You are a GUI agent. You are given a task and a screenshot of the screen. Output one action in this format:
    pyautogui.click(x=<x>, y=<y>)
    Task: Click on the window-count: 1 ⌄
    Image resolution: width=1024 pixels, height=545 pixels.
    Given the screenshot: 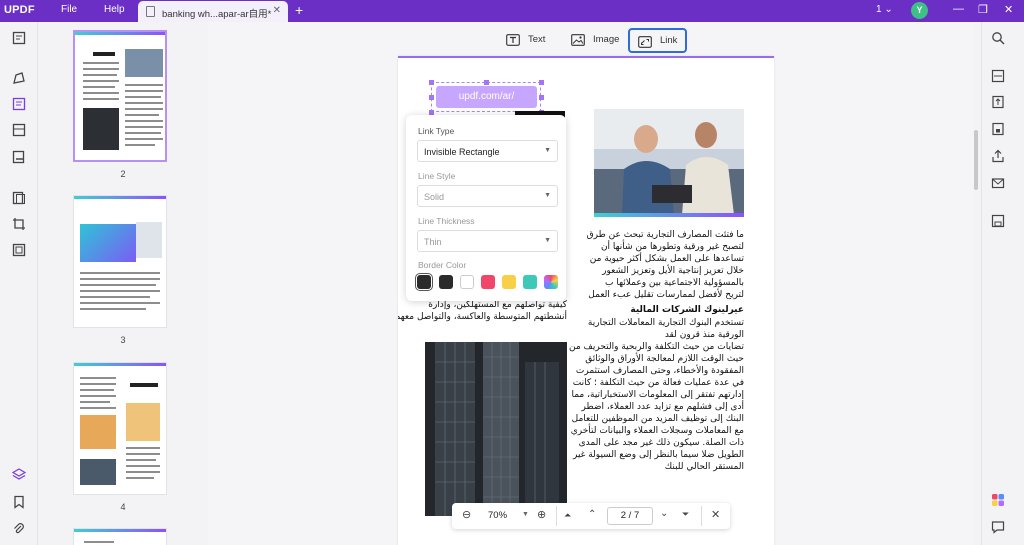 What is the action you would take?
    pyautogui.click(x=884, y=9)
    